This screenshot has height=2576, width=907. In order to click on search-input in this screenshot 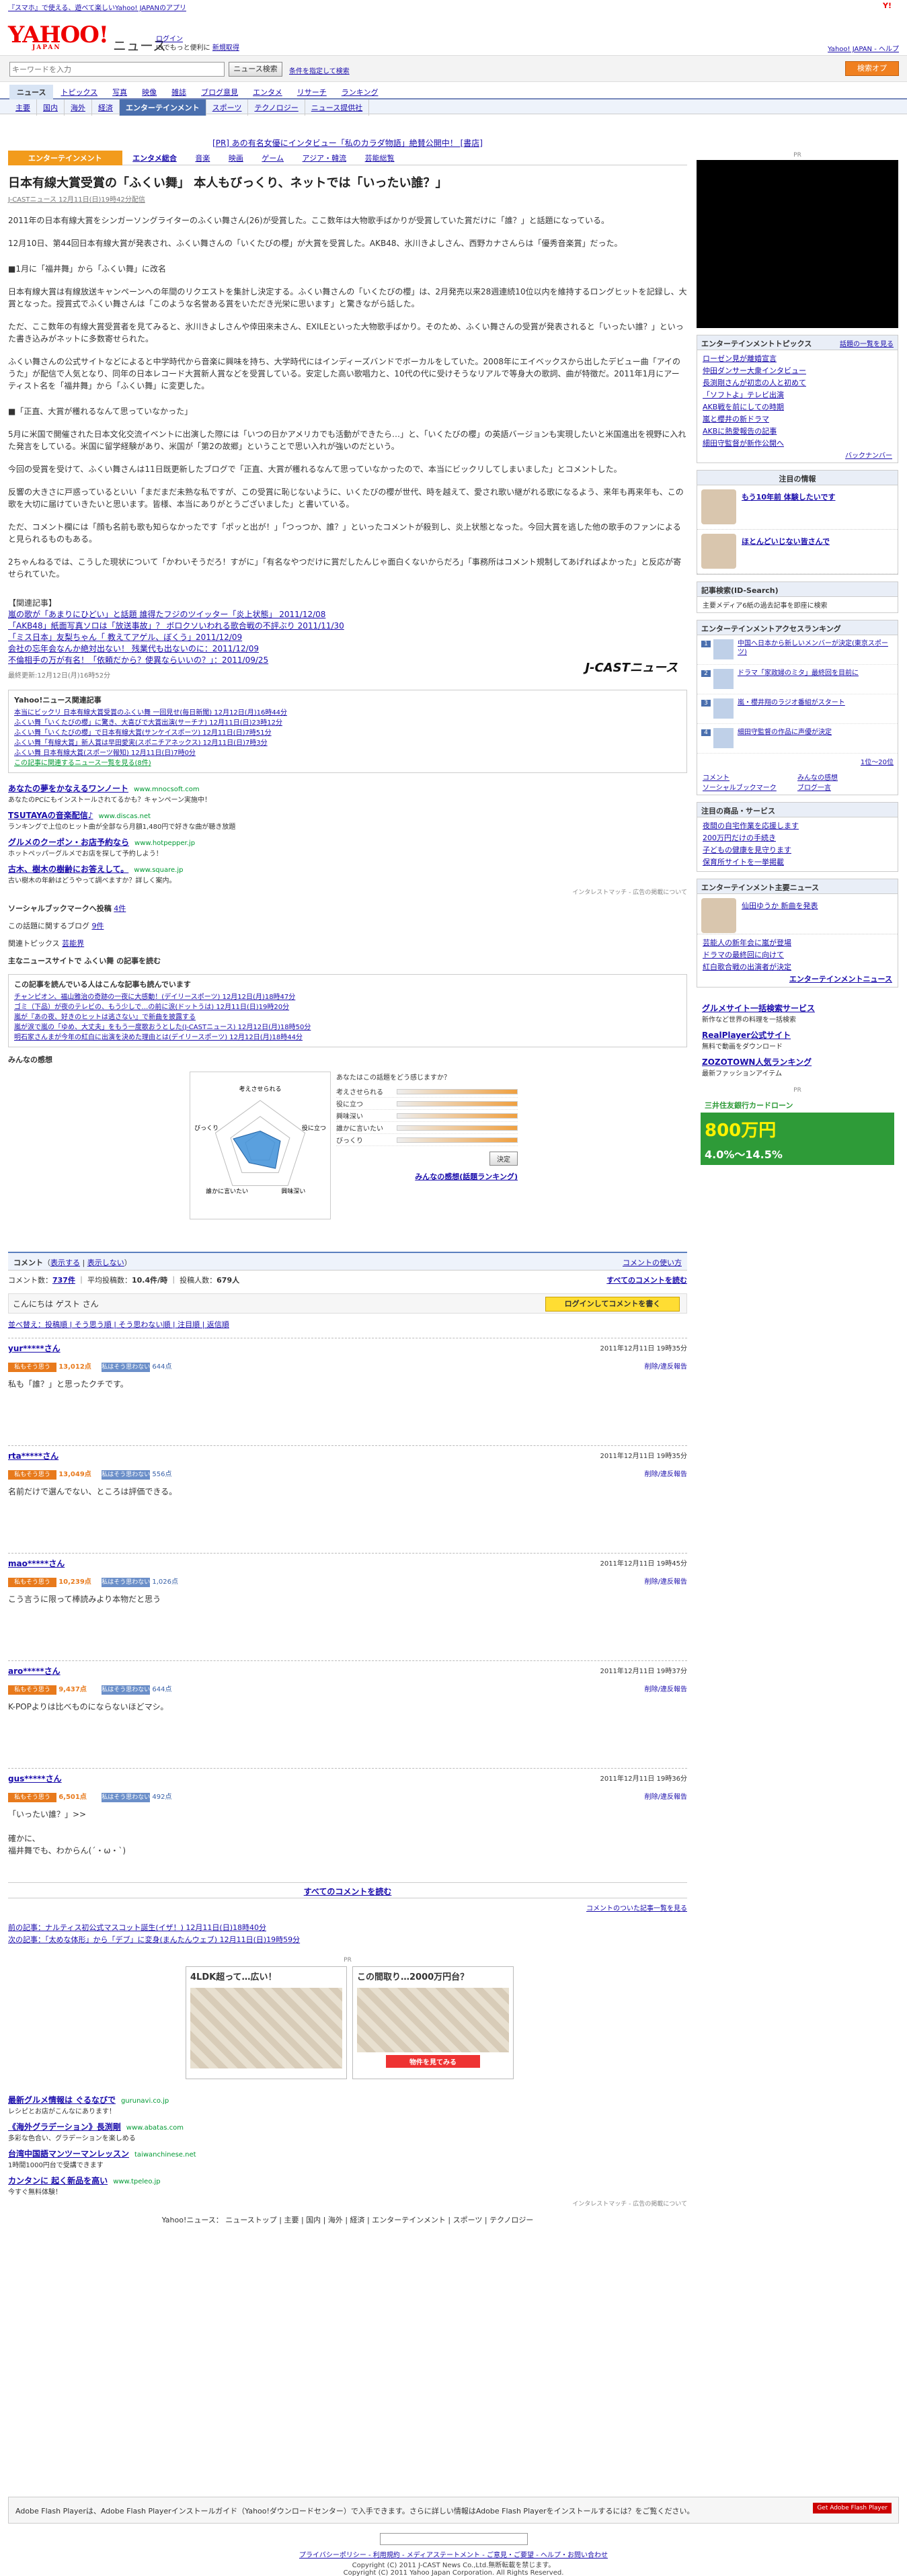, I will do `click(117, 69)`.